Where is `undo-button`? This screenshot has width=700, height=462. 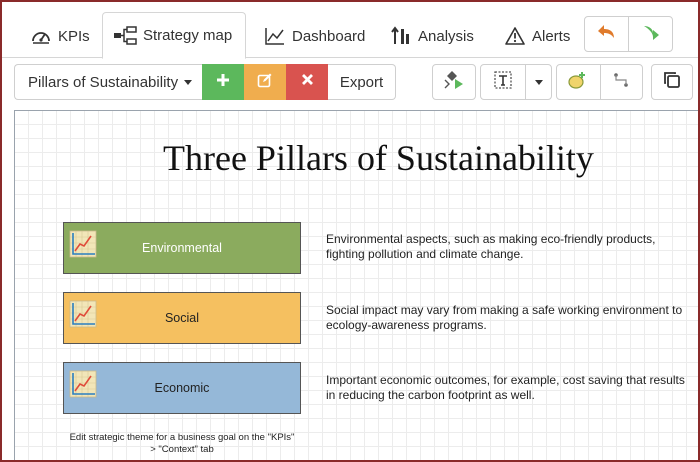
undo-button is located at coordinates (606, 34).